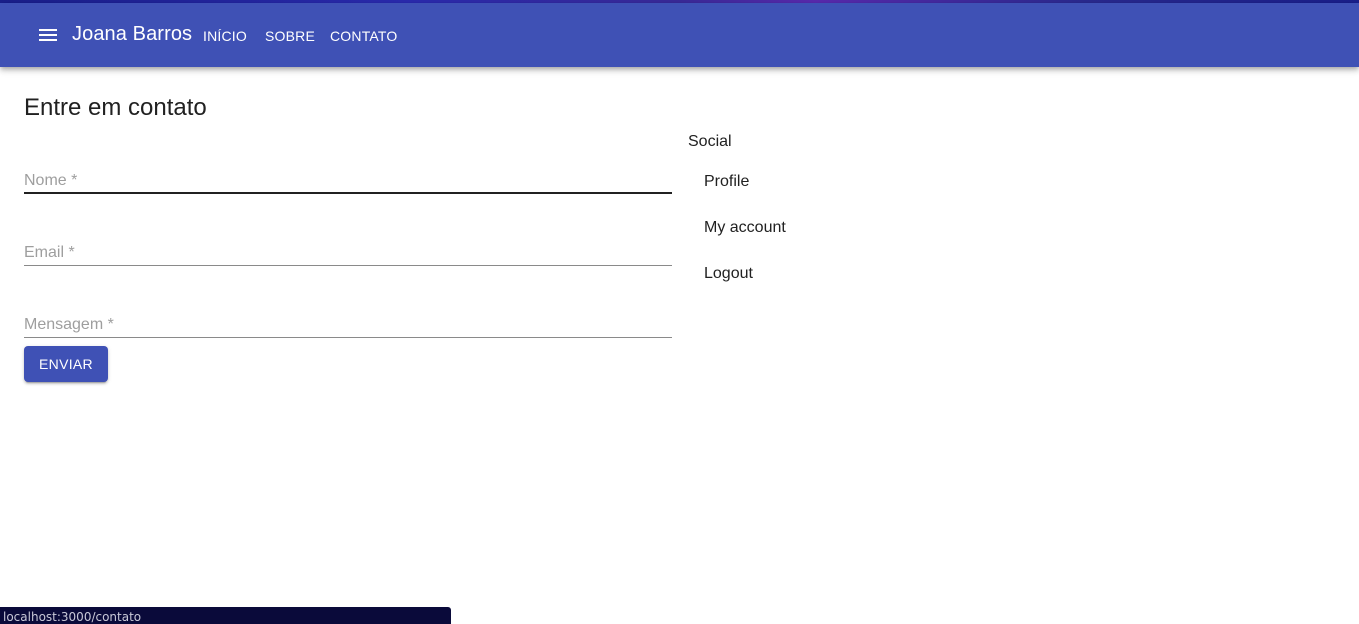 The width and height of the screenshot is (1359, 624). I want to click on nav-link-sobre: SOBRE, so click(290, 36).